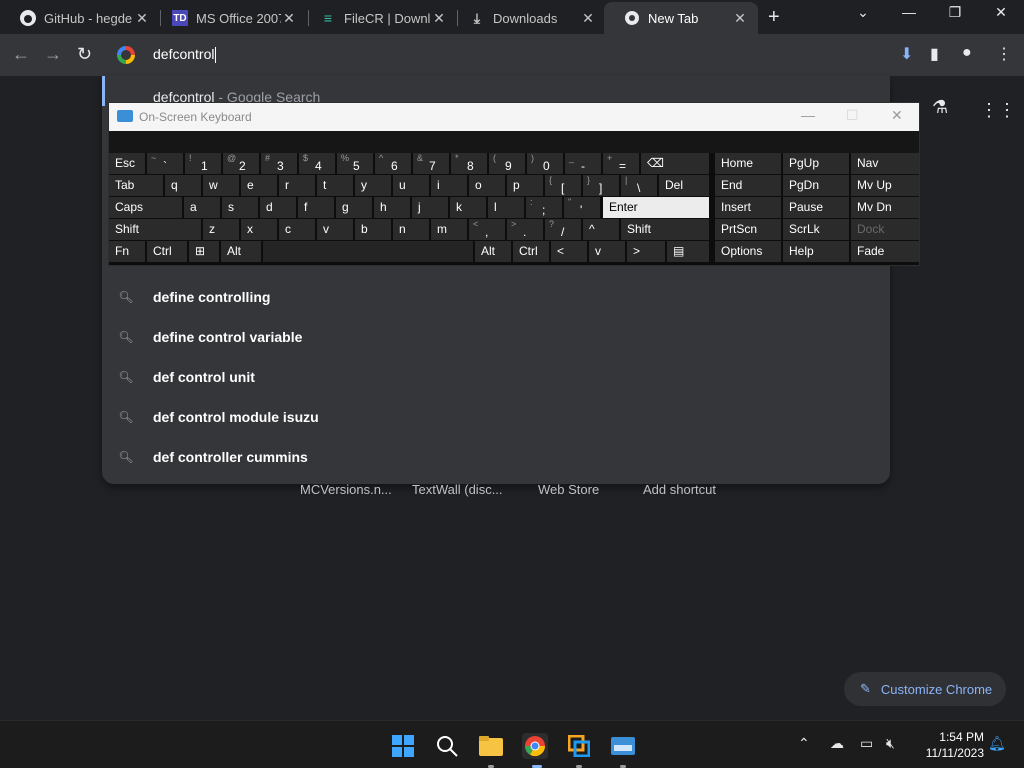 The height and width of the screenshot is (768, 1024). I want to click on osk-key: :;, so click(544, 207).